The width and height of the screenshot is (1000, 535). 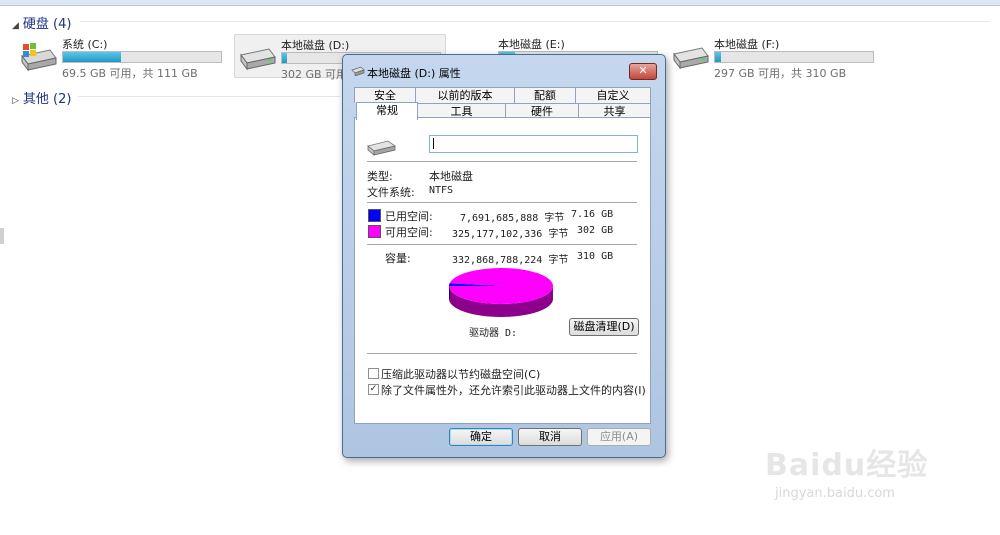 I want to click on index-checkbox: ✓, so click(x=373, y=389).